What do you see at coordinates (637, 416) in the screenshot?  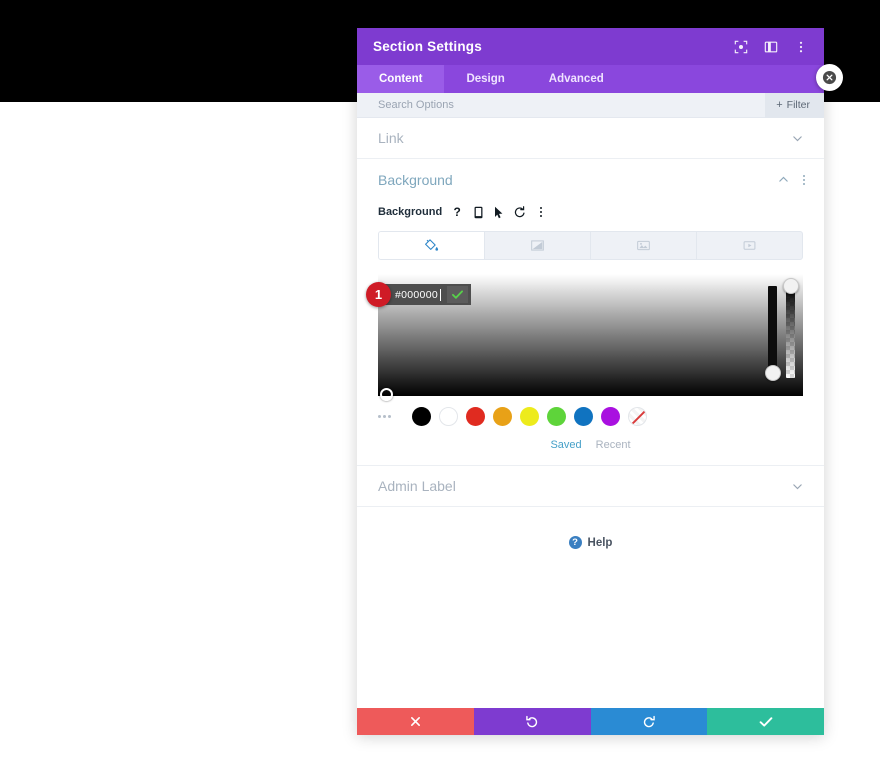 I see `swatch-transparent` at bounding box center [637, 416].